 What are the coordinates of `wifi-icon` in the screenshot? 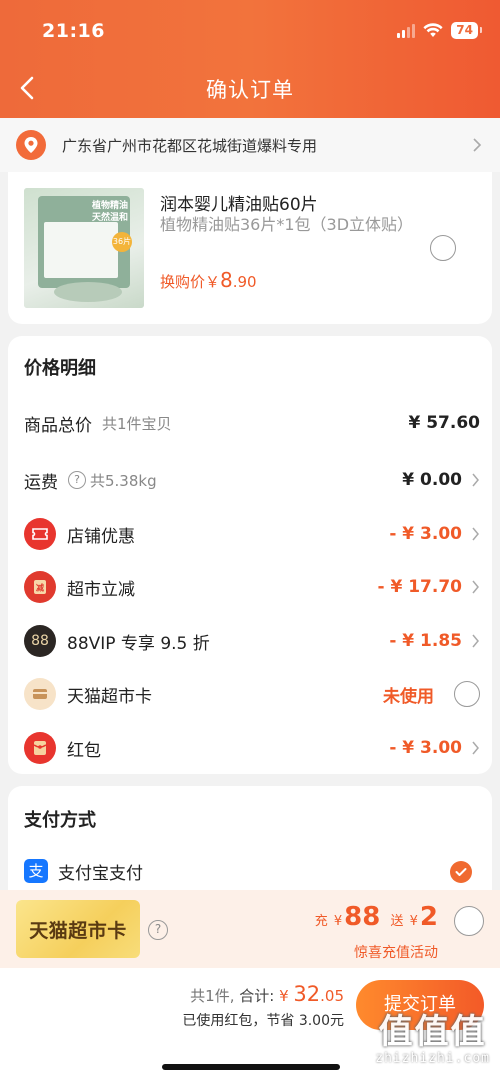 It's located at (433, 30).